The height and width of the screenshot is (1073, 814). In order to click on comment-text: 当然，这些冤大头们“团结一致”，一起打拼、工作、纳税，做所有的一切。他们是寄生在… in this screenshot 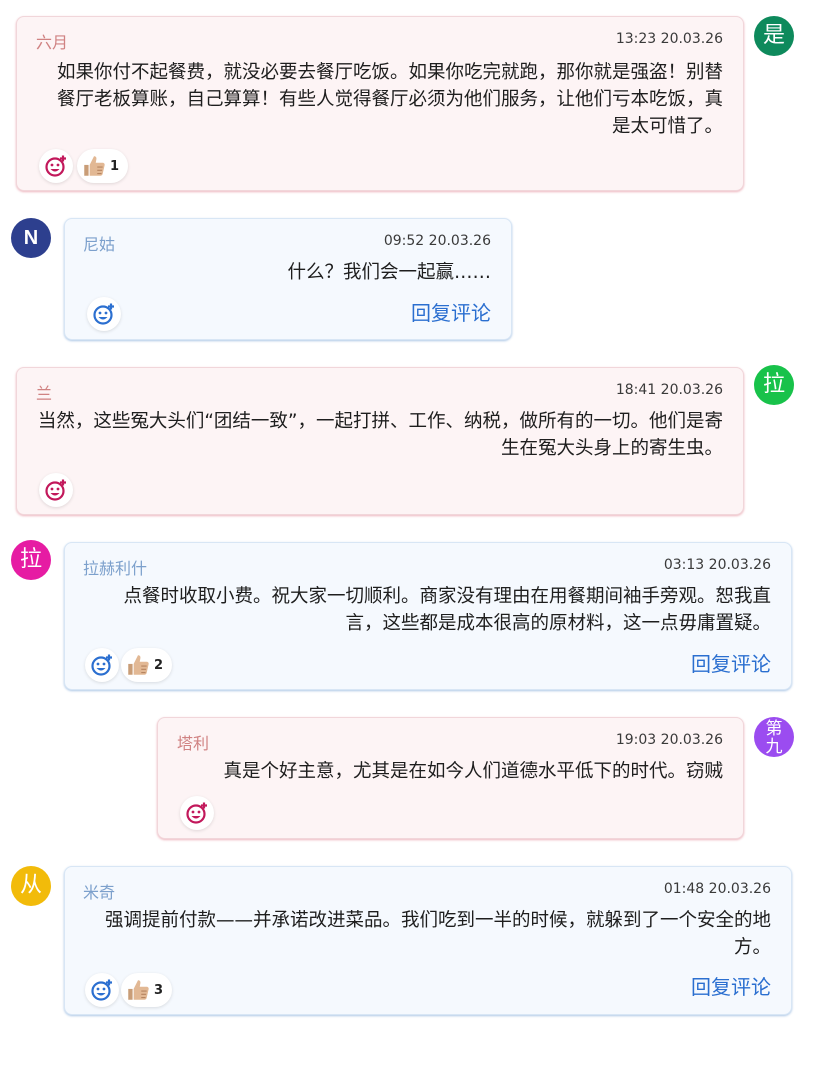, I will do `click(380, 435)`.